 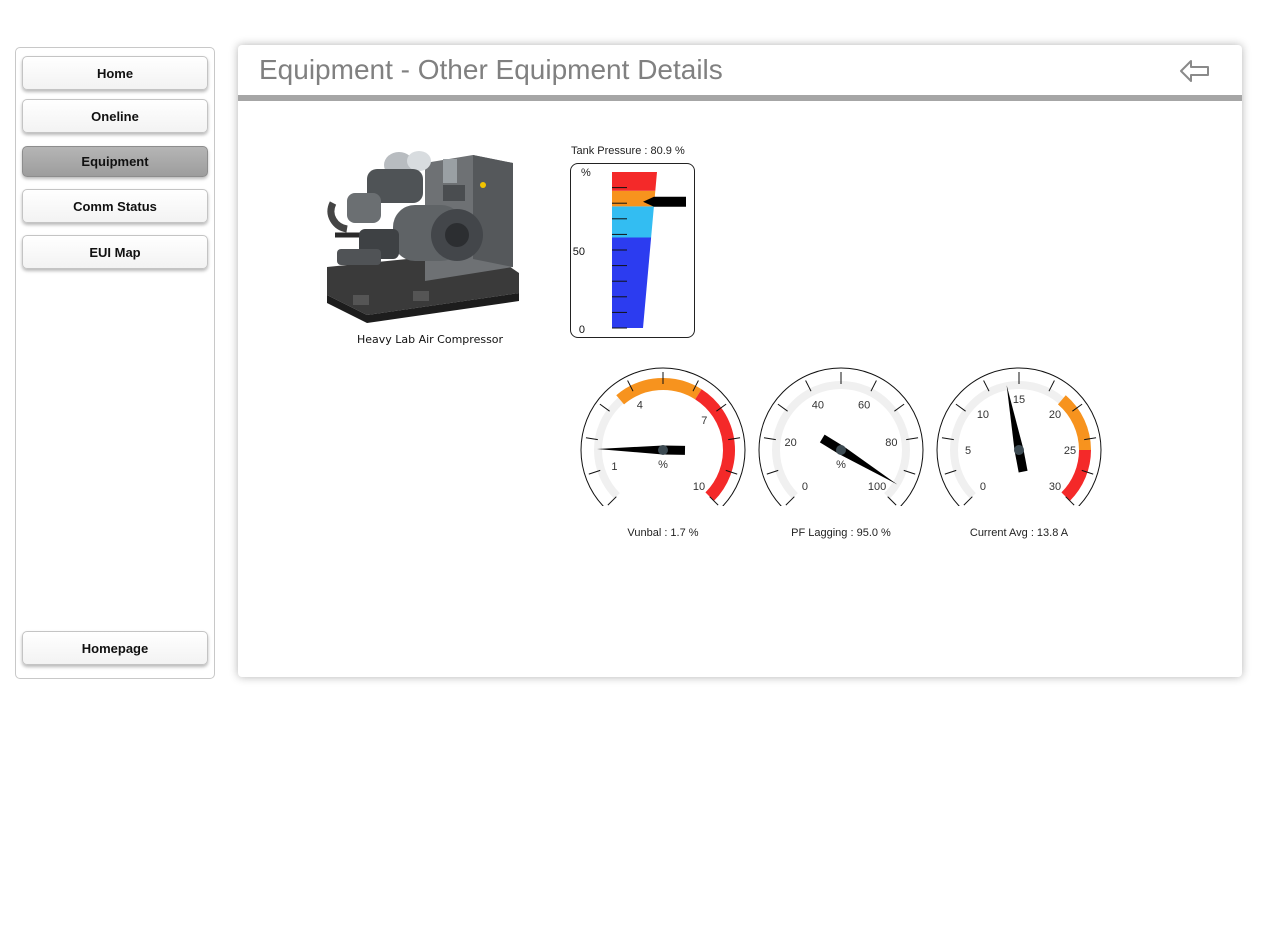 What do you see at coordinates (424, 235) in the screenshot?
I see `air-compressor-image` at bounding box center [424, 235].